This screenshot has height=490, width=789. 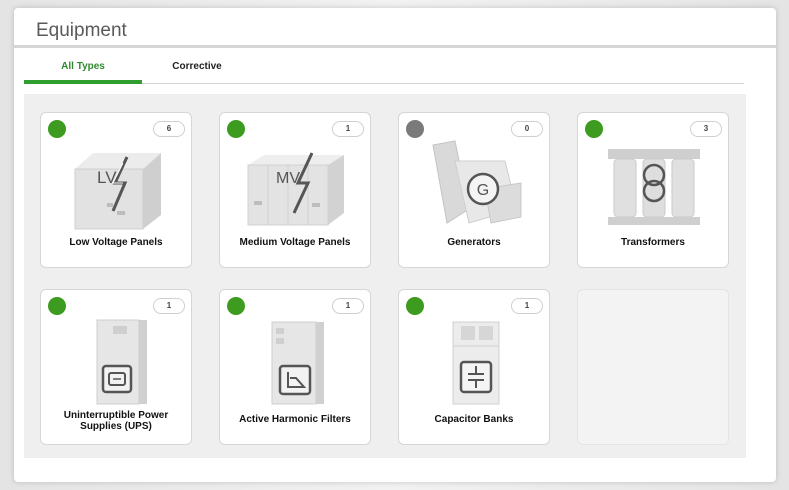 I want to click on transformer-icon, so click(x=654, y=187).